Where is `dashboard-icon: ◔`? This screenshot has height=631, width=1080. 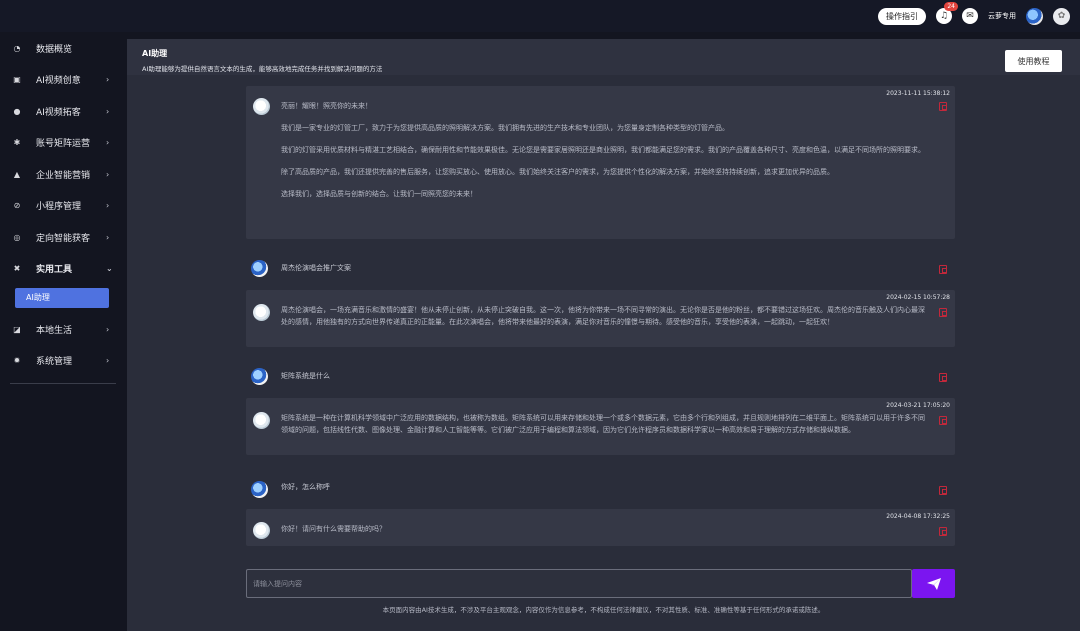
dashboard-icon: ◔ is located at coordinates (17, 48).